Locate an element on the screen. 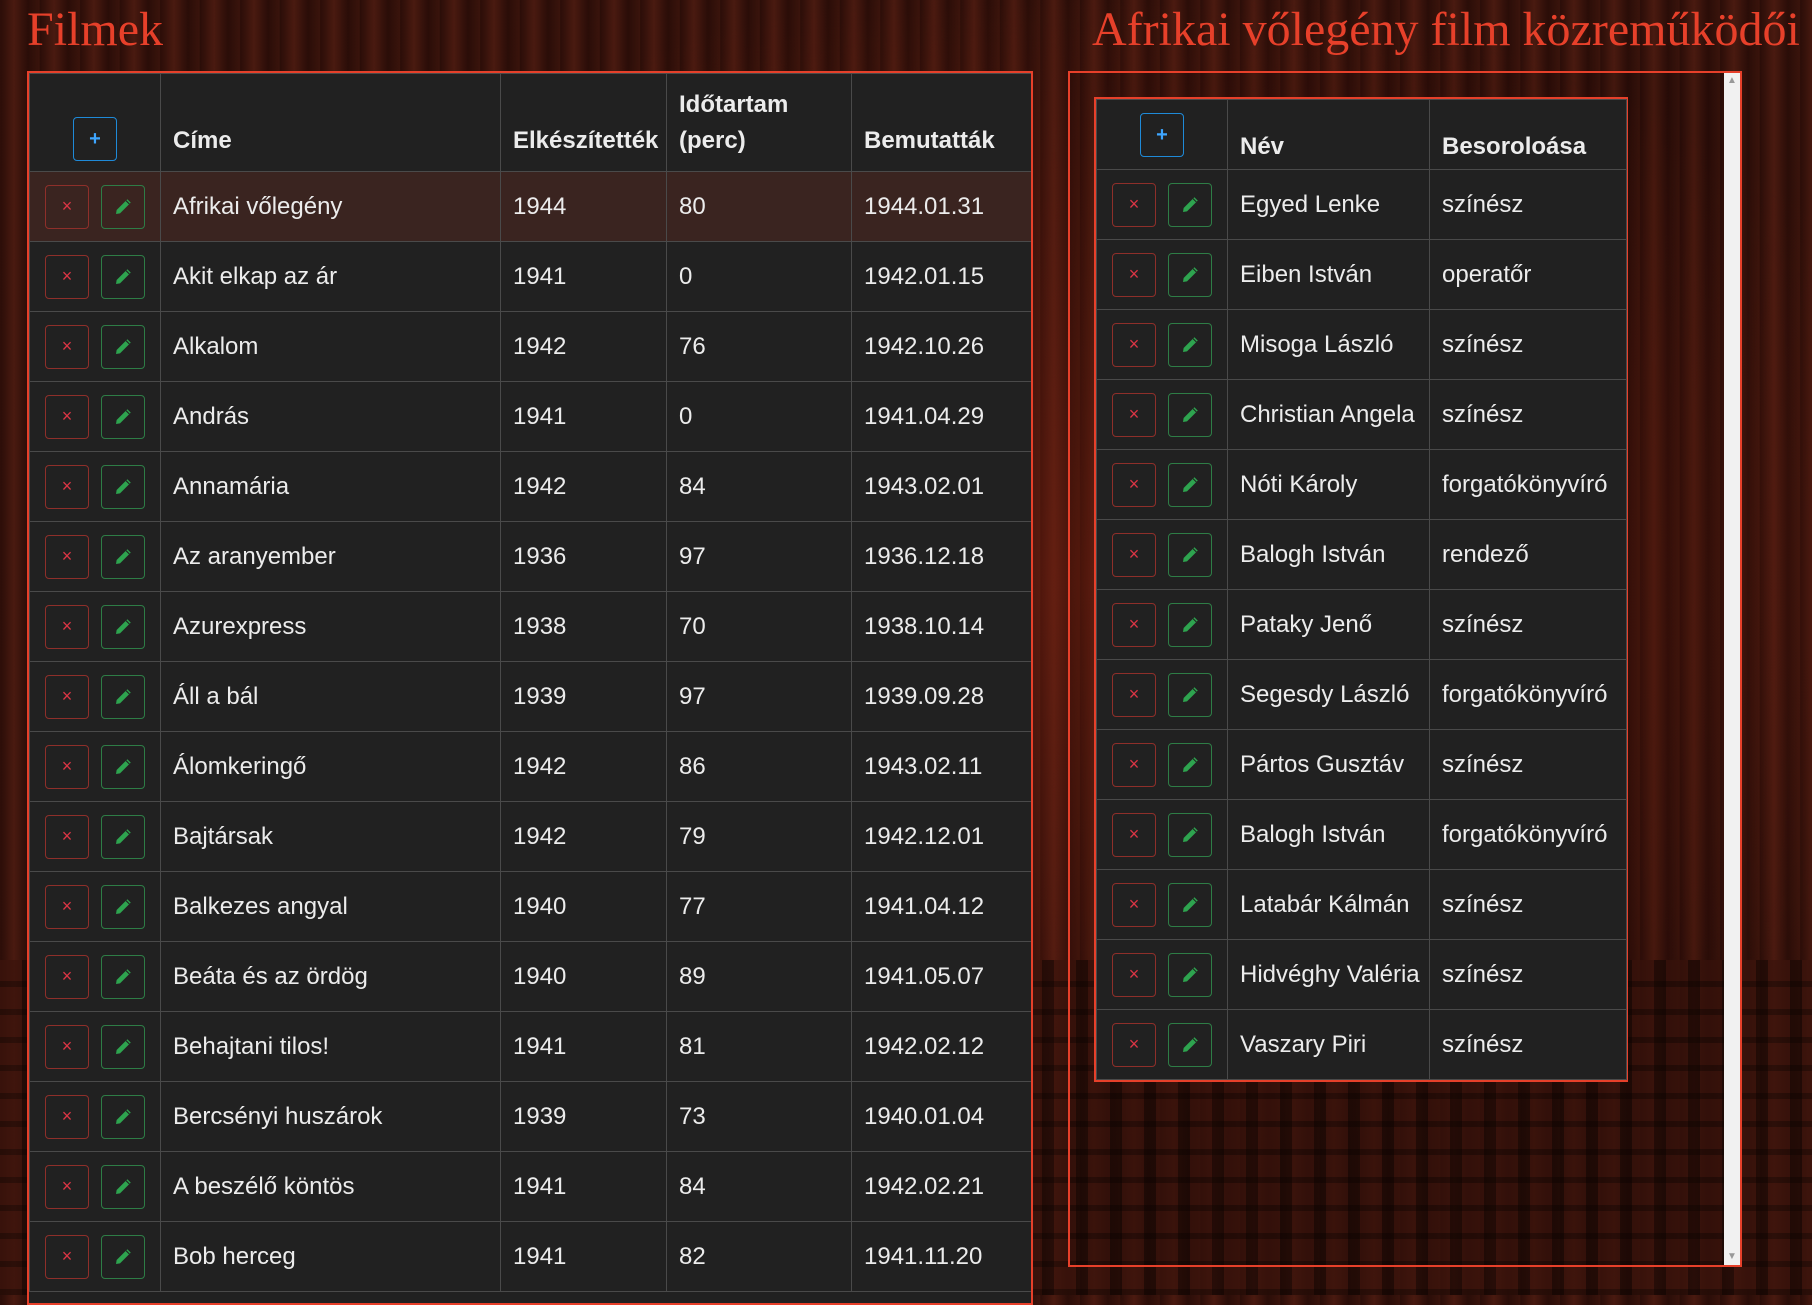 The height and width of the screenshot is (1305, 1812). table-row: × Az aranyember 1936 97 1936.12.18 is located at coordinates (530, 556).